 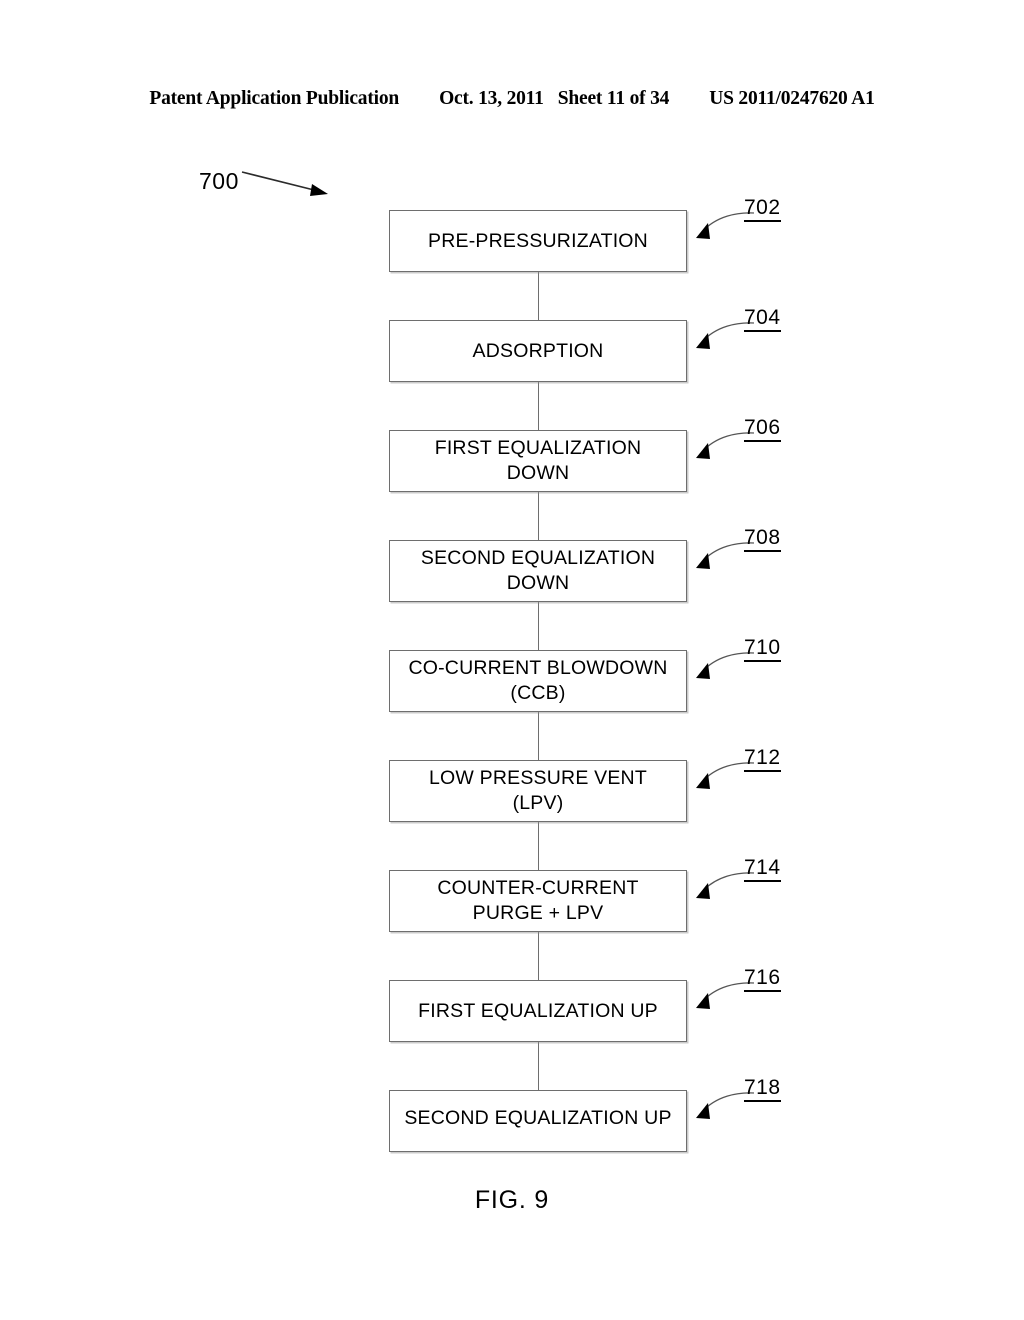 What do you see at coordinates (762, 869) in the screenshot?
I see `reference-numeral-714: 714` at bounding box center [762, 869].